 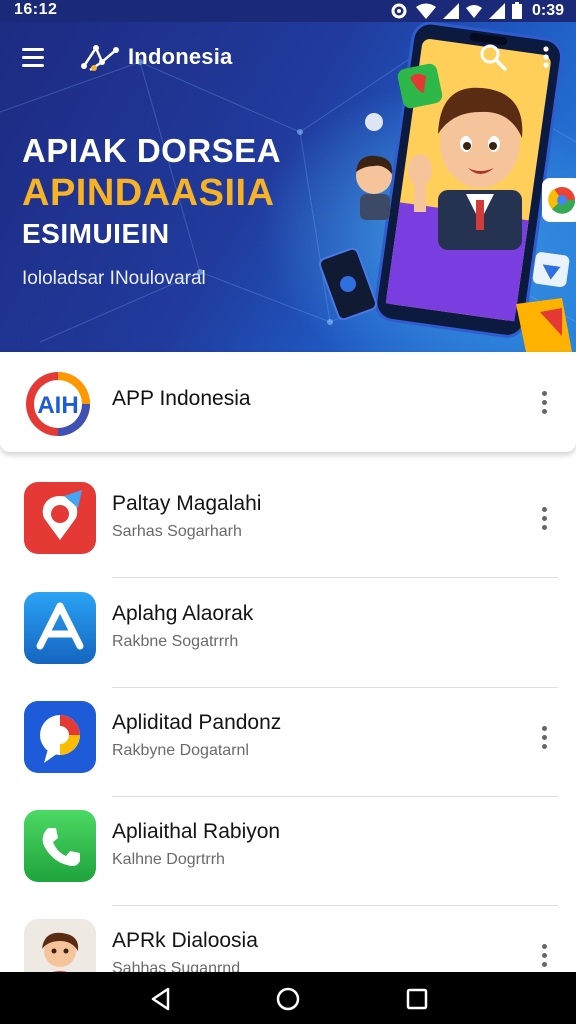 I want to click on wifi-icon, so click(x=425, y=11).